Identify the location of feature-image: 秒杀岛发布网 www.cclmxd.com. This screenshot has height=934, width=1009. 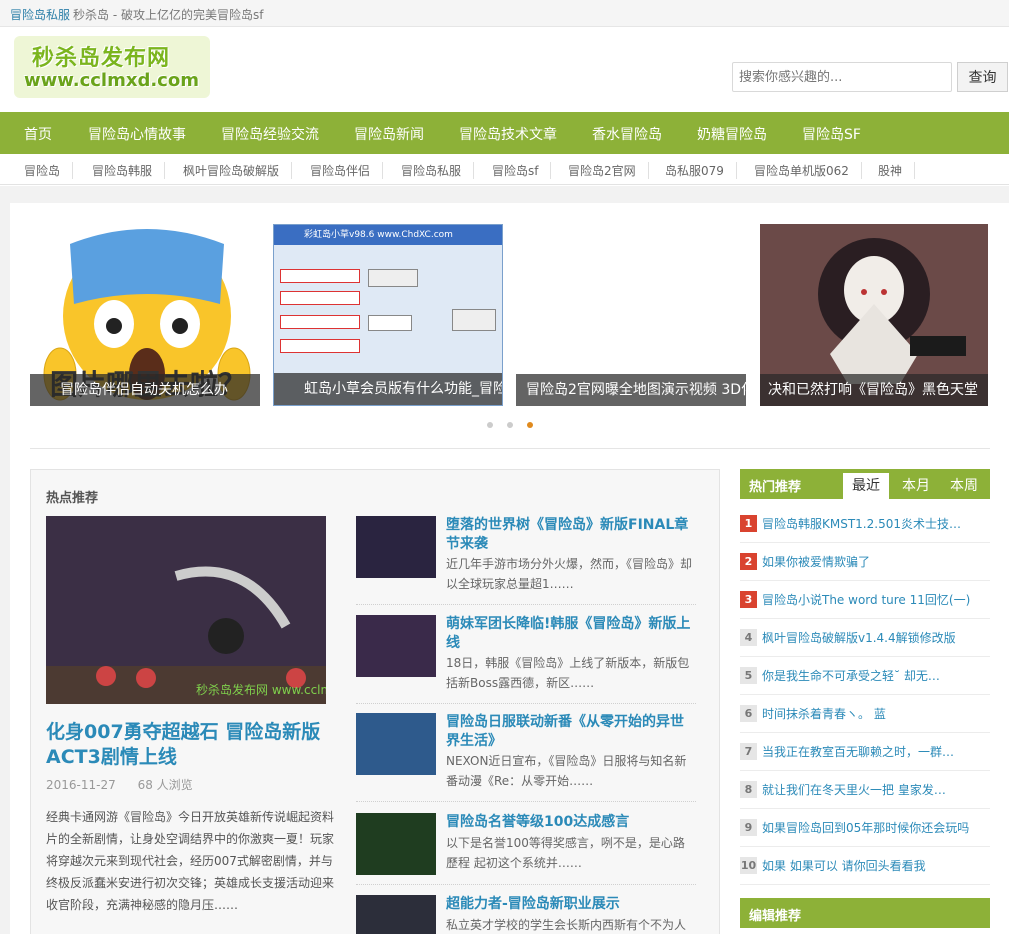
(186, 610).